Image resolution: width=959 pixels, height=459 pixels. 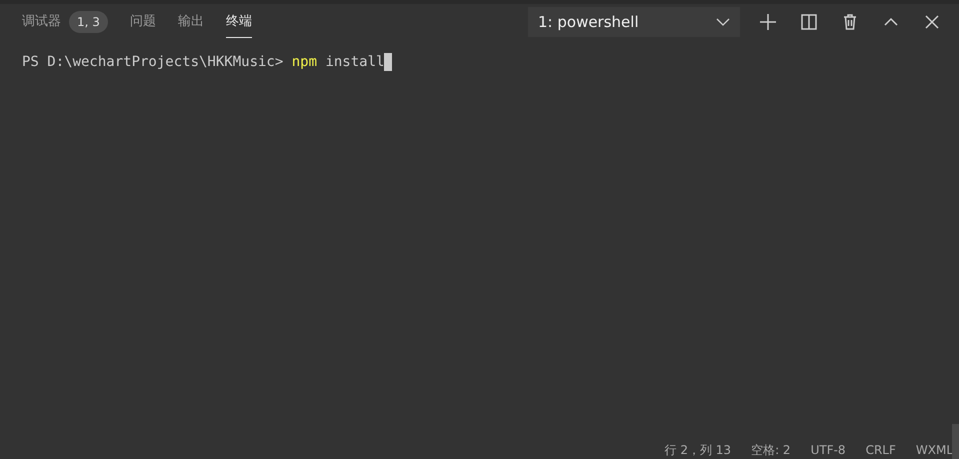 I want to click on chevron-down-icon, so click(x=723, y=22).